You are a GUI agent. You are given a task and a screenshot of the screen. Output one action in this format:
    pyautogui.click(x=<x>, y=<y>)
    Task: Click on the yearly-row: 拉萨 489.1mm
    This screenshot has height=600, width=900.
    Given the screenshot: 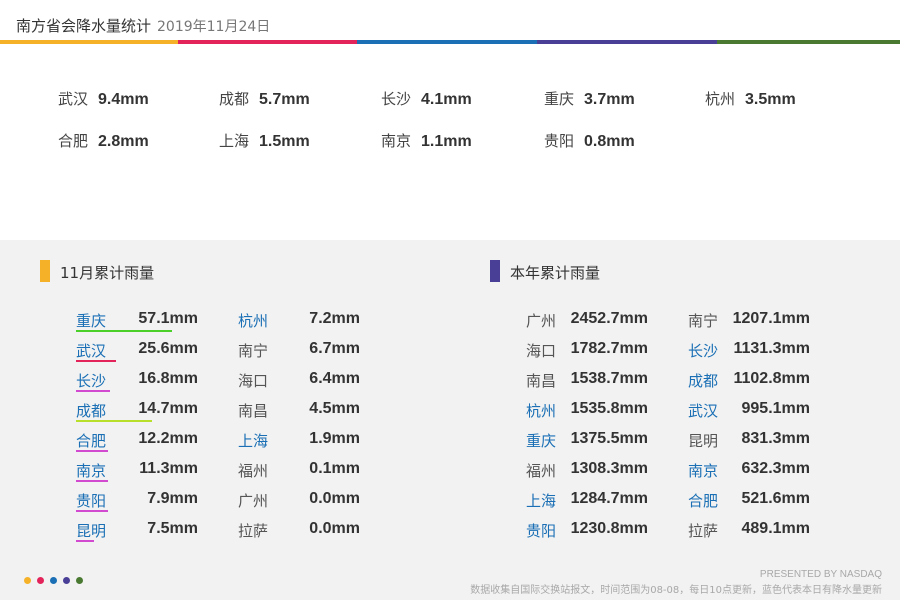 What is the action you would take?
    pyautogui.click(x=749, y=532)
    